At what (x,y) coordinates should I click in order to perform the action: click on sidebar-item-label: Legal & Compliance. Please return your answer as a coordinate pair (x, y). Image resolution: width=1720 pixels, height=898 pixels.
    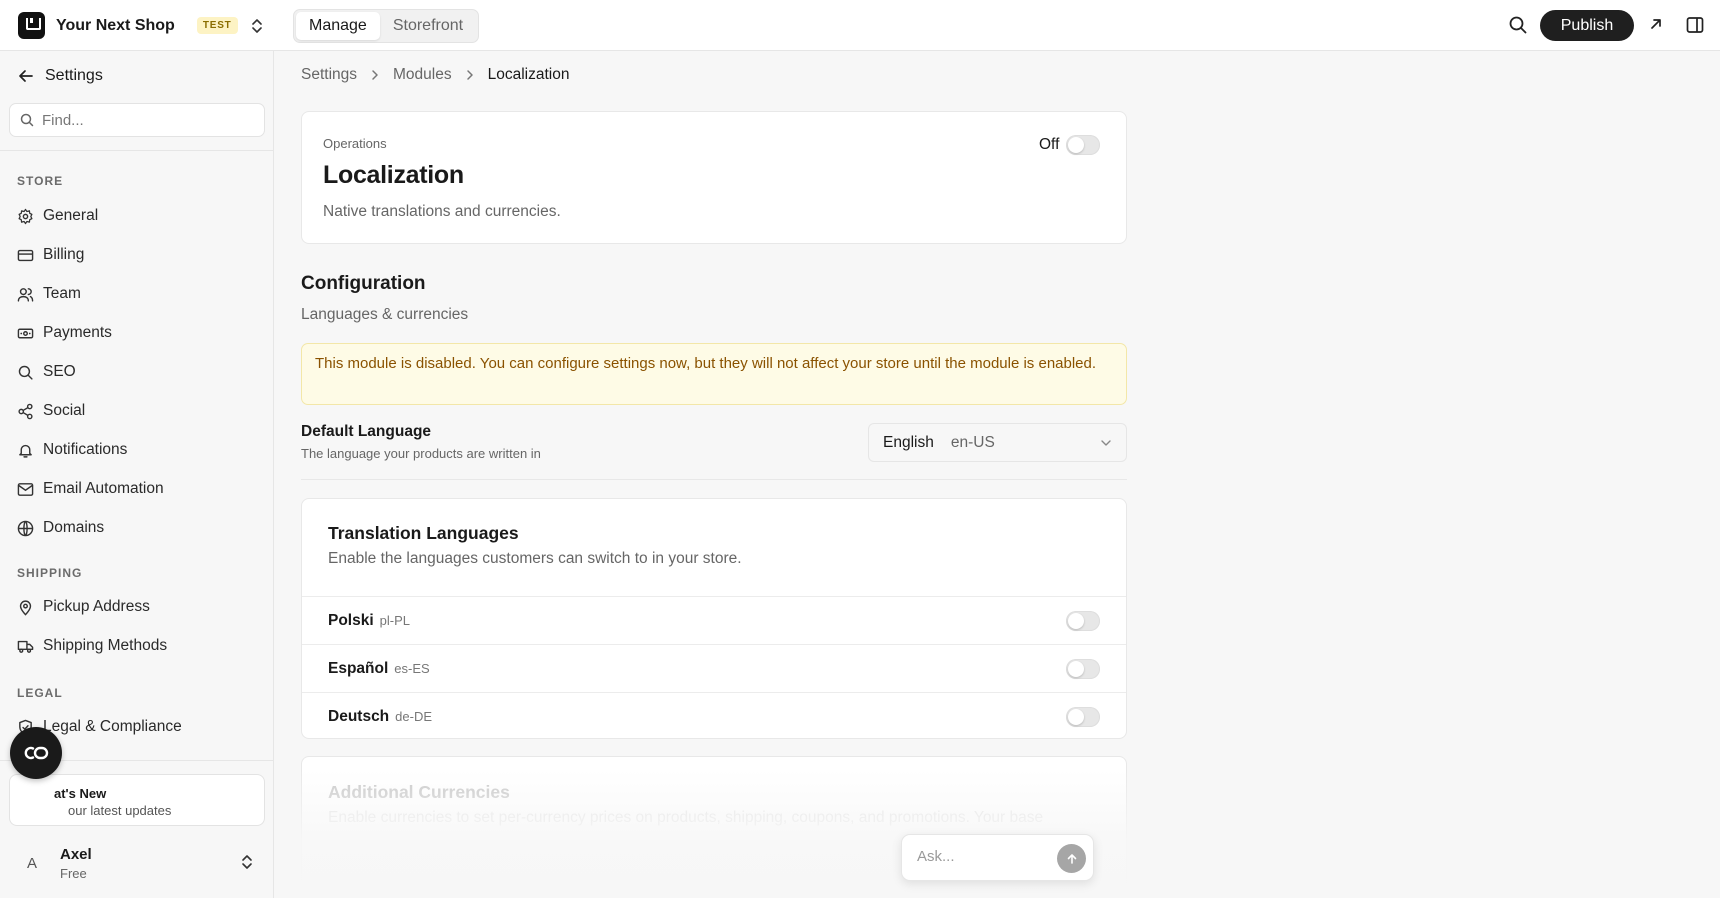
    Looking at the image, I should click on (112, 726).